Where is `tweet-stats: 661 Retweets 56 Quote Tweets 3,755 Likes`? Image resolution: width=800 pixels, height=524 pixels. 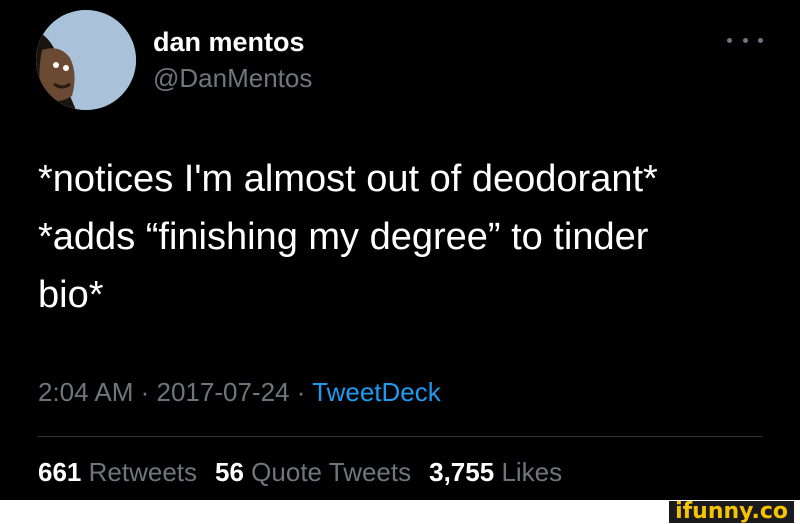
tweet-stats: 661 Retweets 56 Quote Tweets 3,755 Likes is located at coordinates (300, 472).